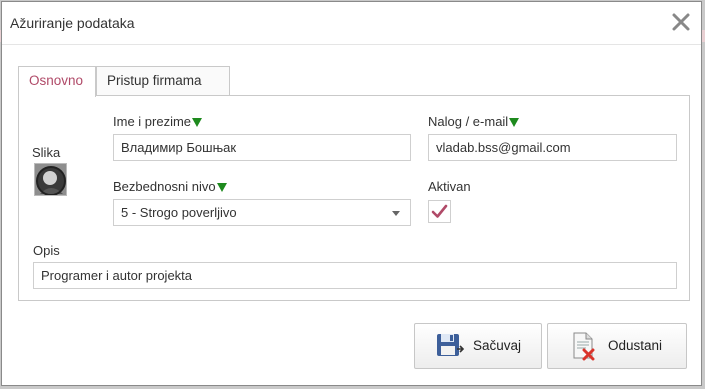  What do you see at coordinates (72, 23) in the screenshot?
I see `dialog-title: Ažuriranje podataka` at bounding box center [72, 23].